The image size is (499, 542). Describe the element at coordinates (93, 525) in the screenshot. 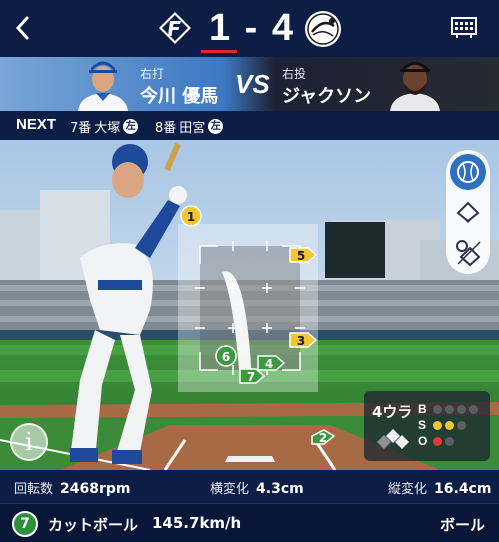

I see `pitch-type: カットボール` at that location.